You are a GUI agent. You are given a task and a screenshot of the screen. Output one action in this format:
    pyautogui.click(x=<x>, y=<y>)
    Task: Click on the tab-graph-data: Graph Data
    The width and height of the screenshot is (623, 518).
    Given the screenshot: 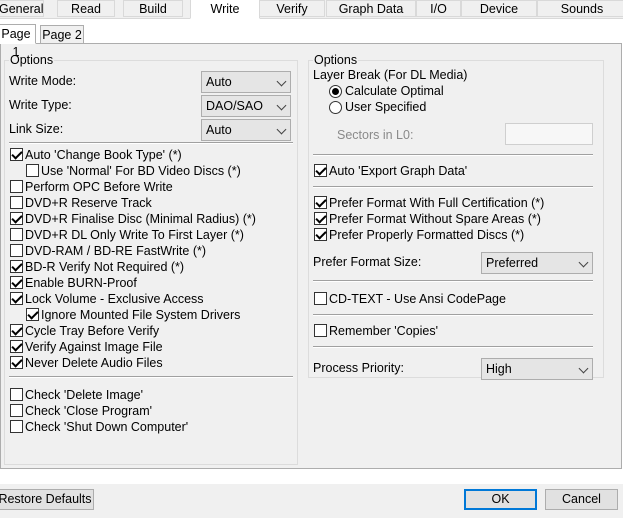 What is the action you would take?
    pyautogui.click(x=371, y=8)
    